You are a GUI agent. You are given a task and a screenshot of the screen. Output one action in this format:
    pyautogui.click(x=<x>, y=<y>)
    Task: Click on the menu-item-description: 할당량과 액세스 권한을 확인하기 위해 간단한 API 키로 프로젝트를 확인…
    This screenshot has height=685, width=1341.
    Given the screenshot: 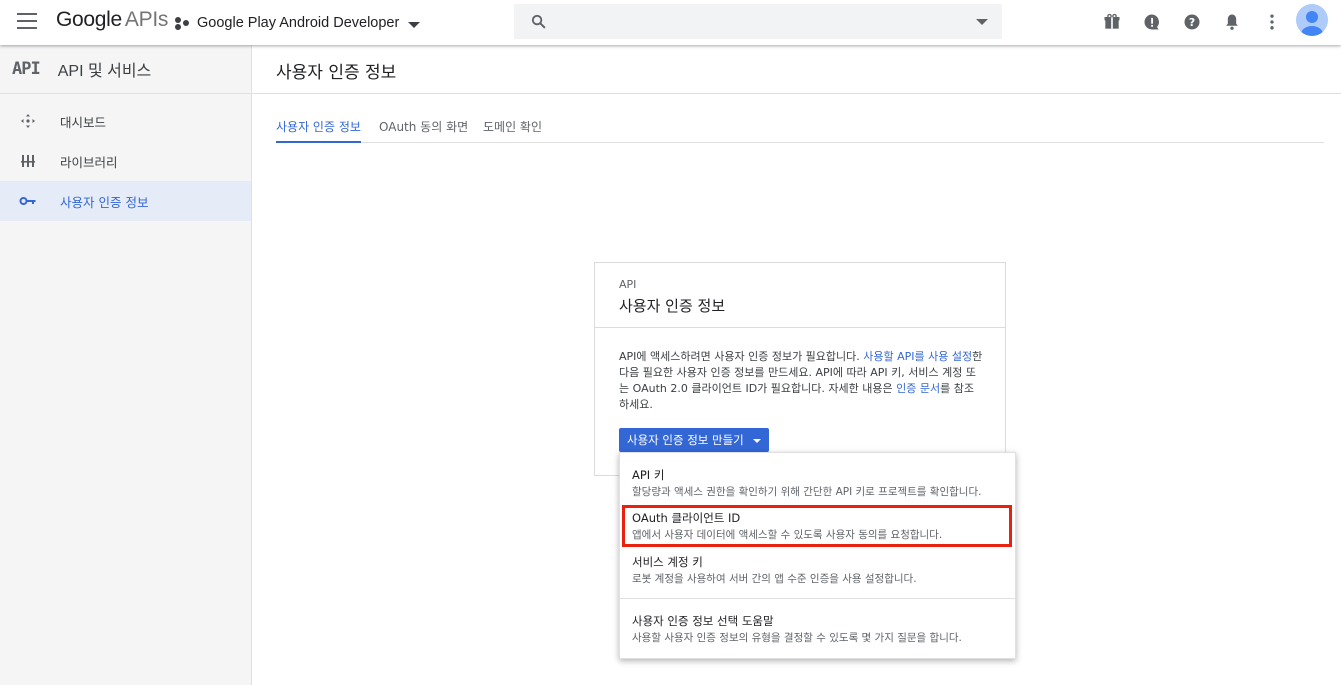 What is the action you would take?
    pyautogui.click(x=807, y=492)
    